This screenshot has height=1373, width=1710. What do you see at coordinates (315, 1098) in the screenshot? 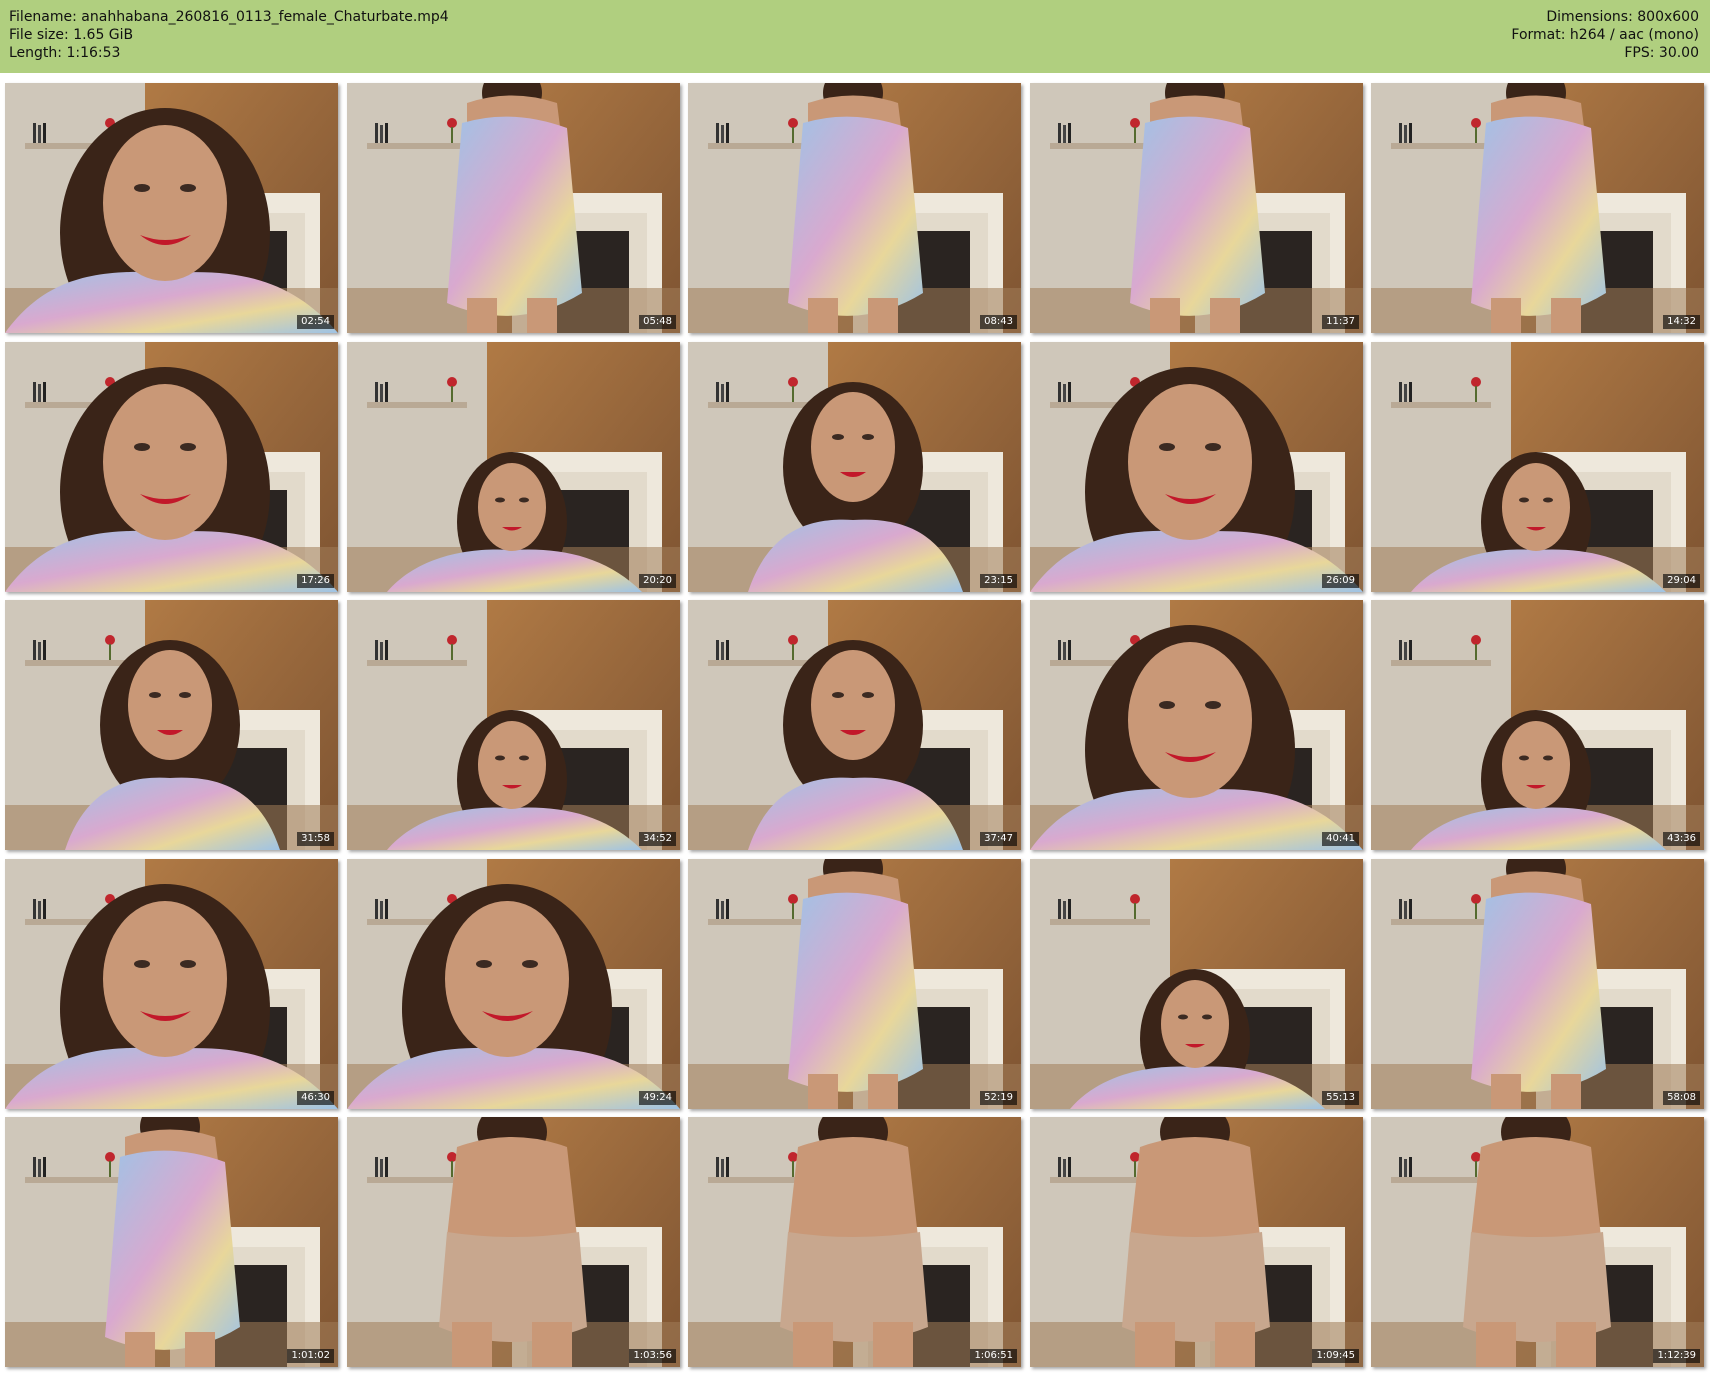
I see `thumbnail-timestamp: 46:30` at bounding box center [315, 1098].